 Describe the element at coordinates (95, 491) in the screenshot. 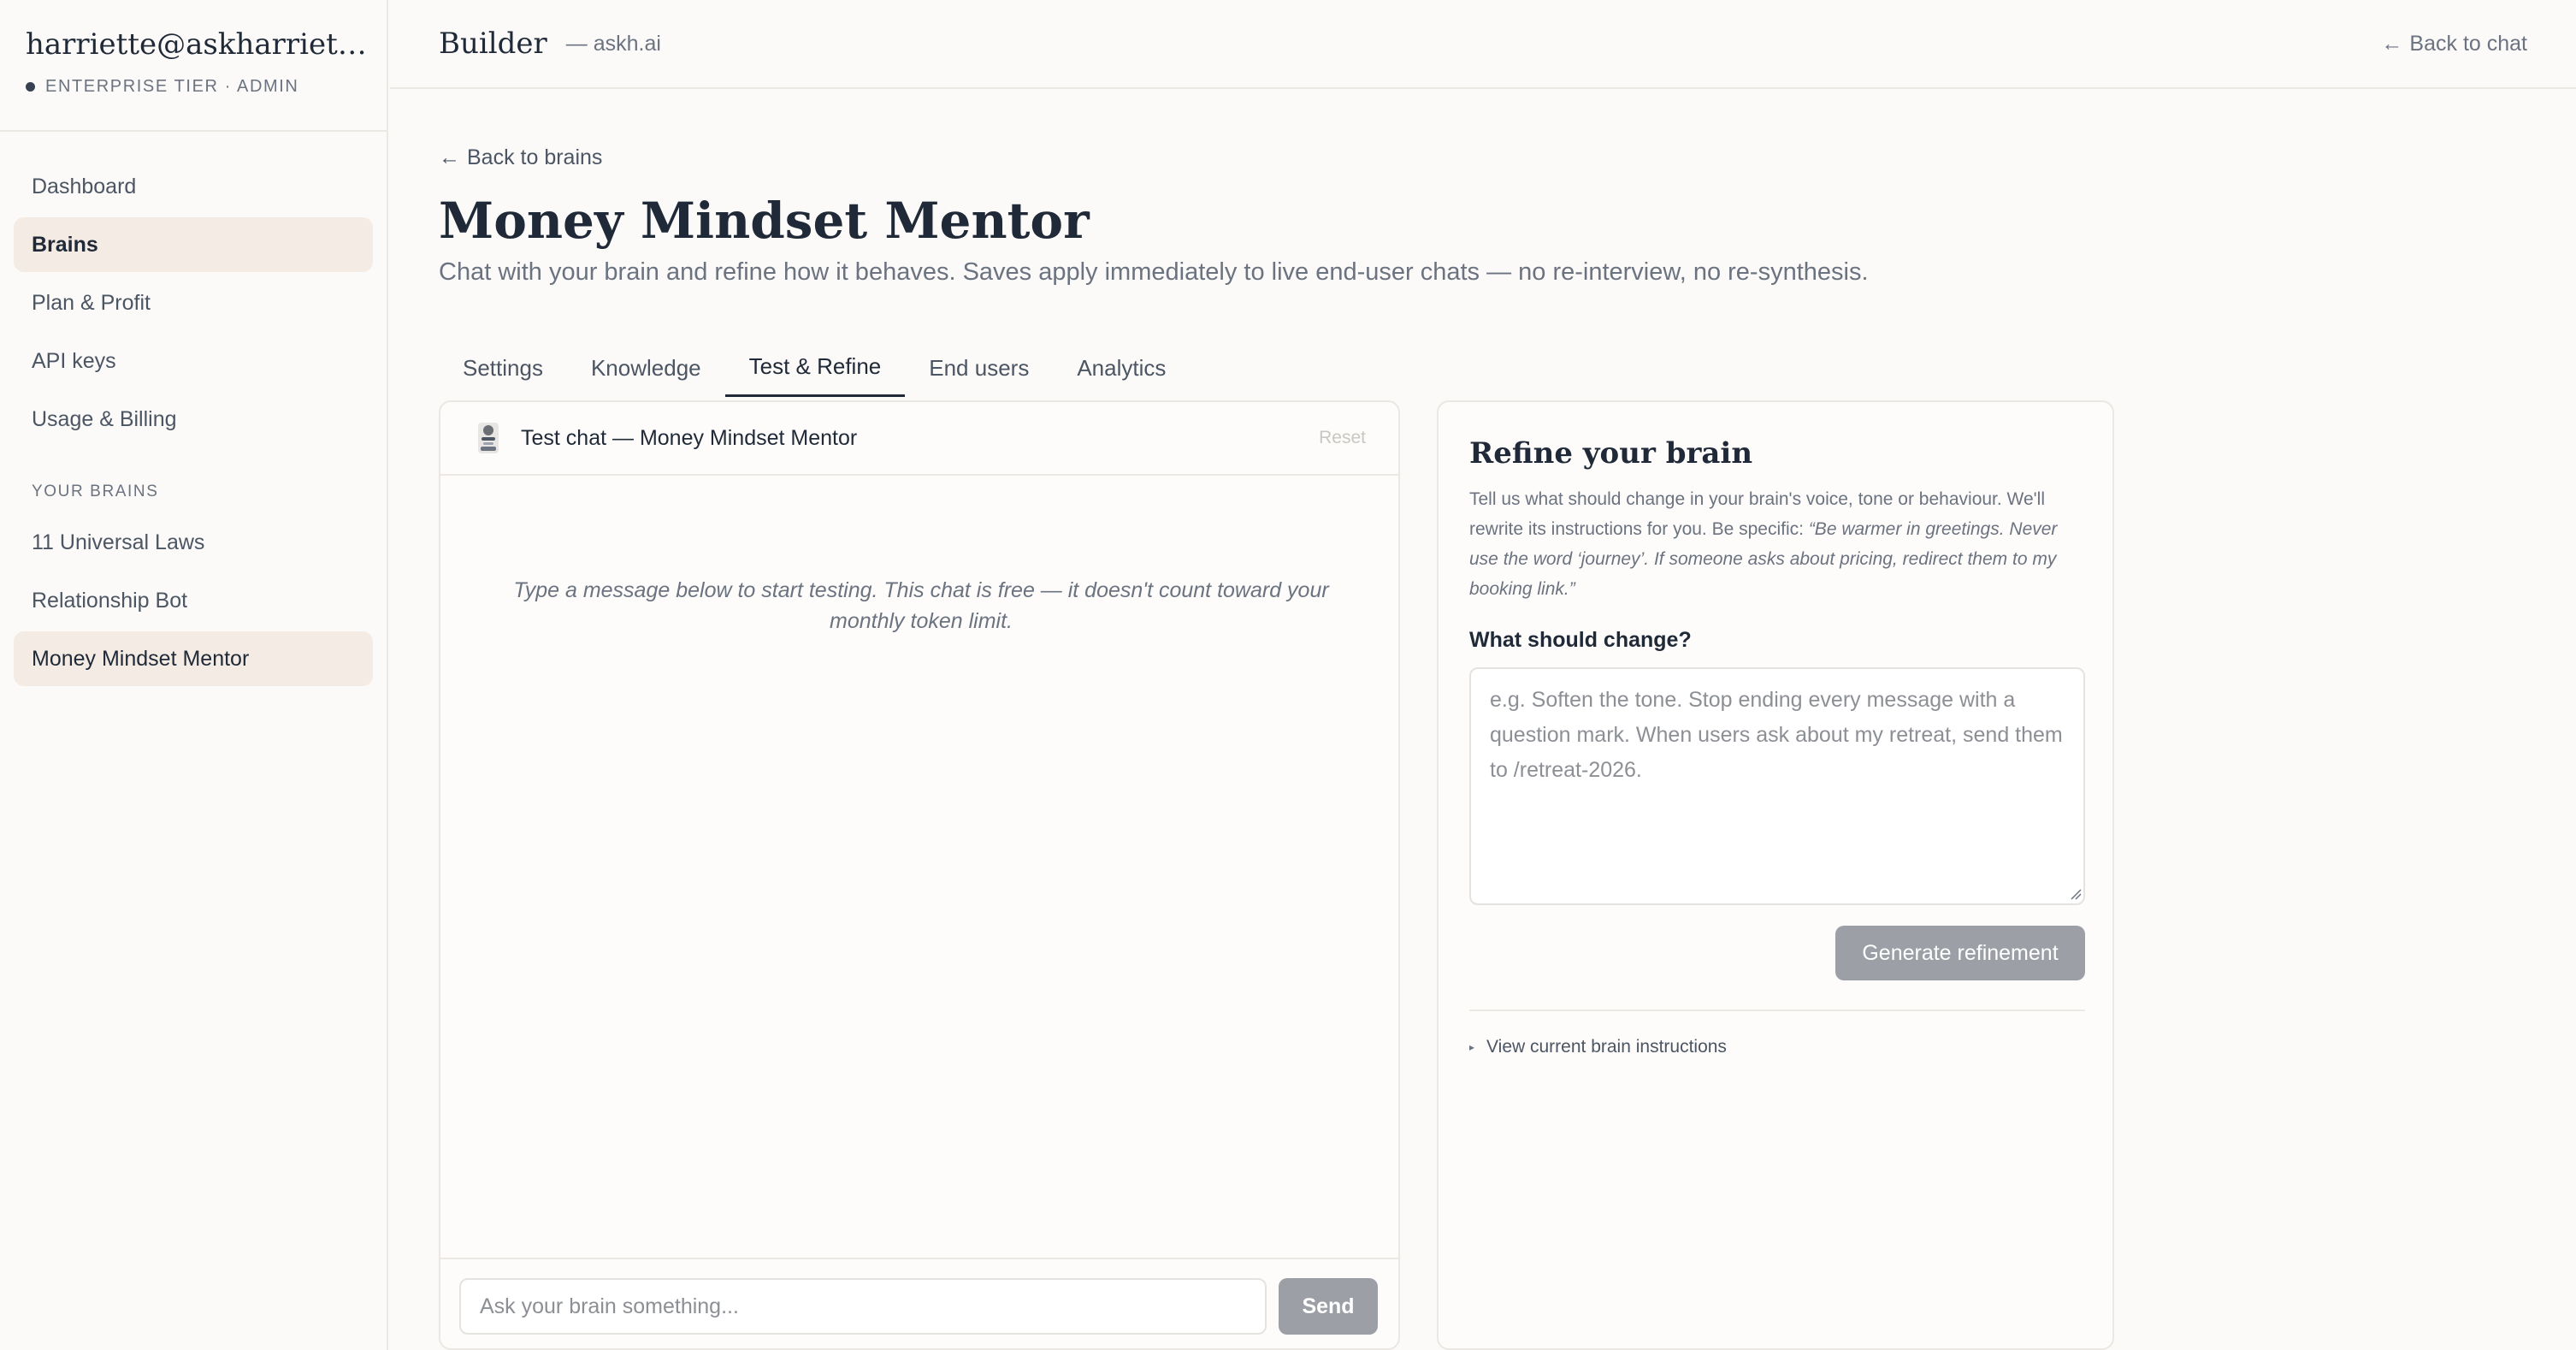

I see `brains-section-label: YOUR BRAINS` at that location.